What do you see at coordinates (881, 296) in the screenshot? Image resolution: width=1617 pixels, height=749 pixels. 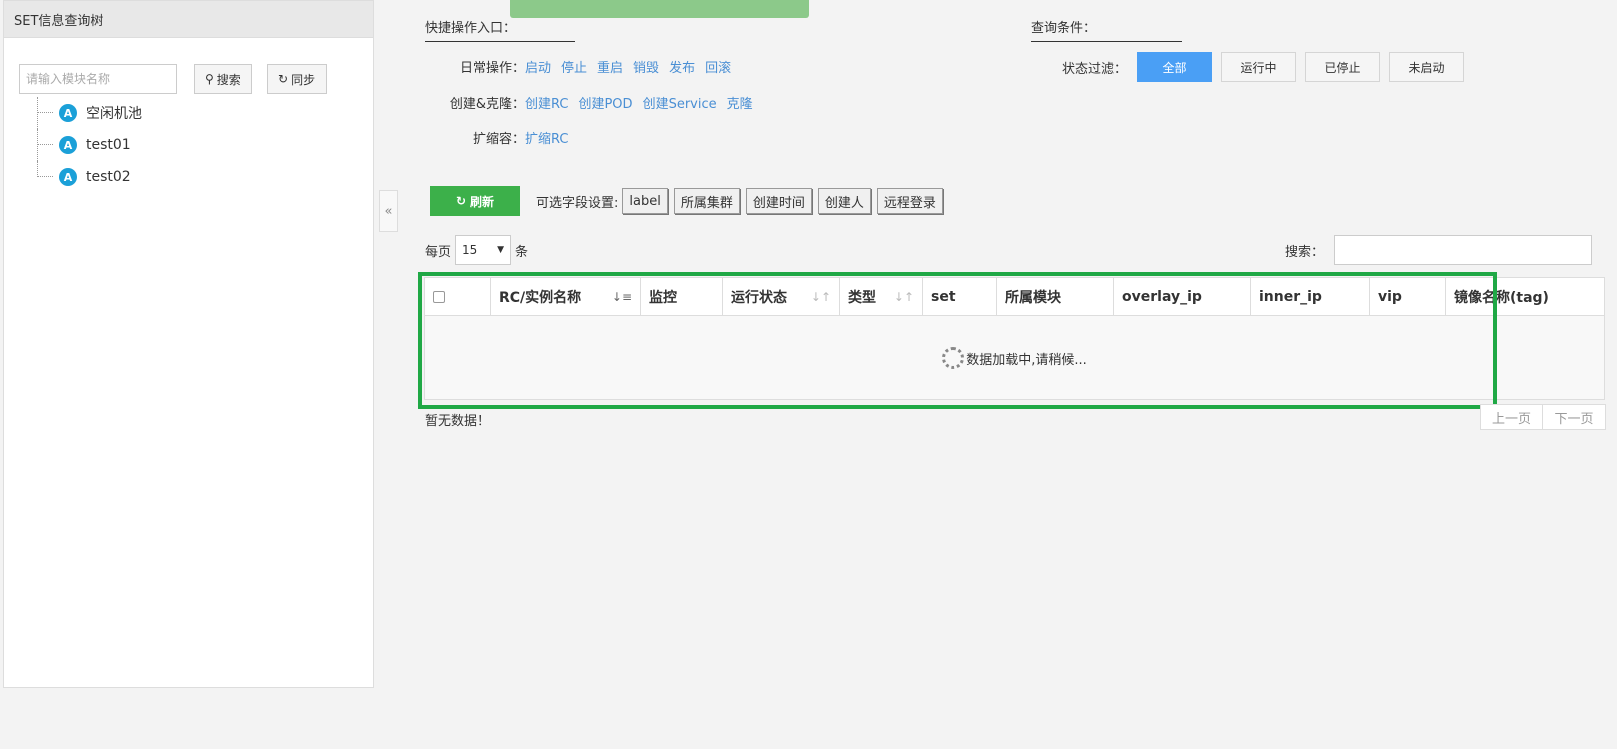 I see `column-type: 类型 ↓↑` at bounding box center [881, 296].